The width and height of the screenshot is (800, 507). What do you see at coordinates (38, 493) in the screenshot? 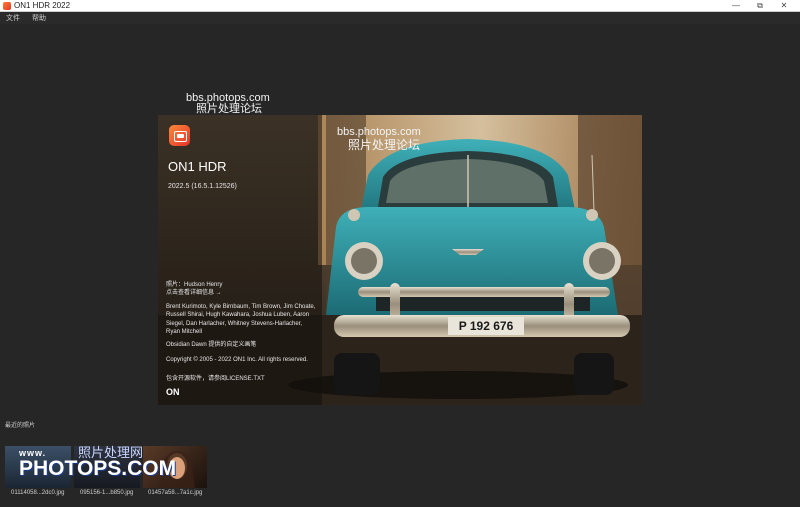
I see `thumbnail-caption: 01114058...2dc0.jpg` at bounding box center [38, 493].